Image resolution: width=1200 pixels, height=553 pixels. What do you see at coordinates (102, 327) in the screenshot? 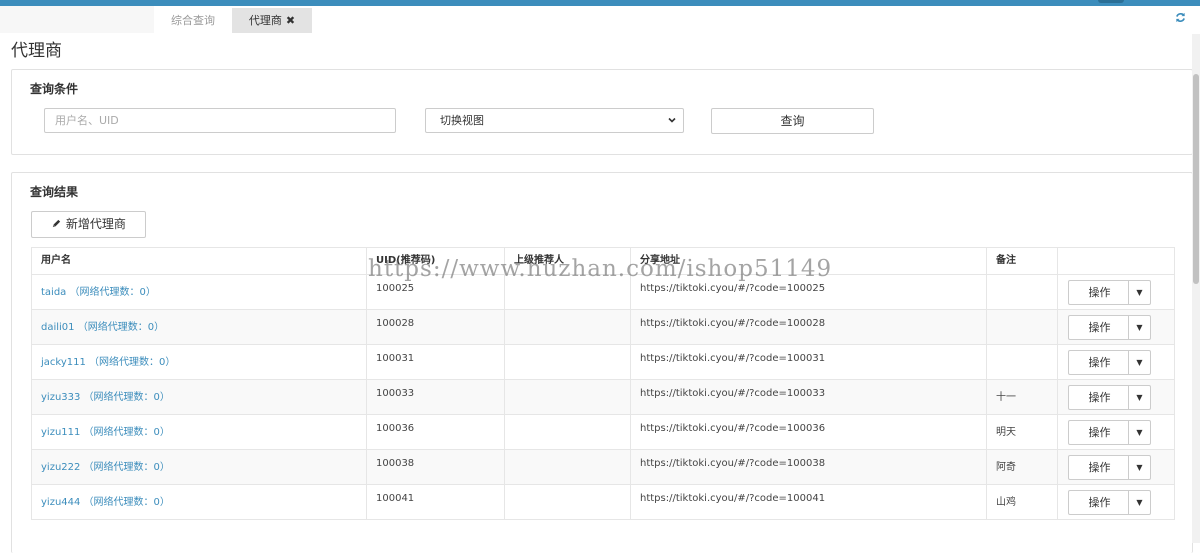
I see `username-link: daili01 （网络代理数：0）` at bounding box center [102, 327].